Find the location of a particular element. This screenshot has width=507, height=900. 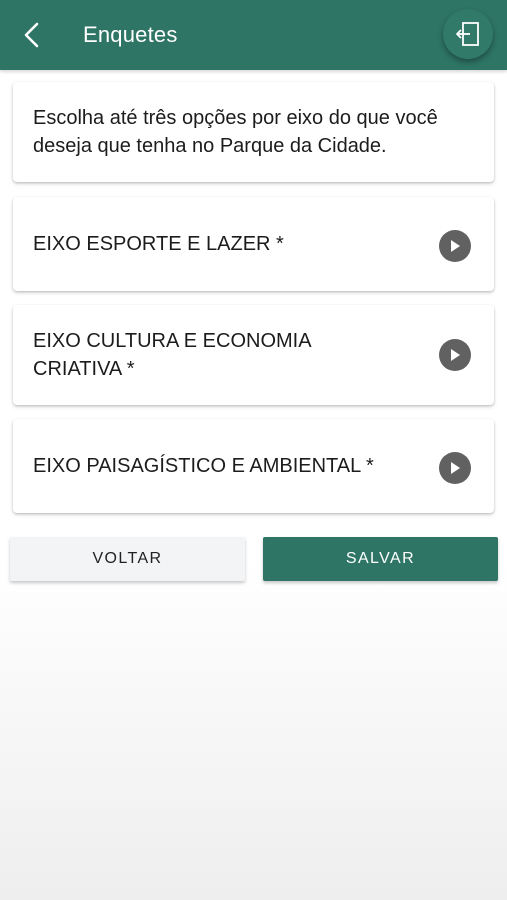

page-title: Enquetes is located at coordinates (130, 34).